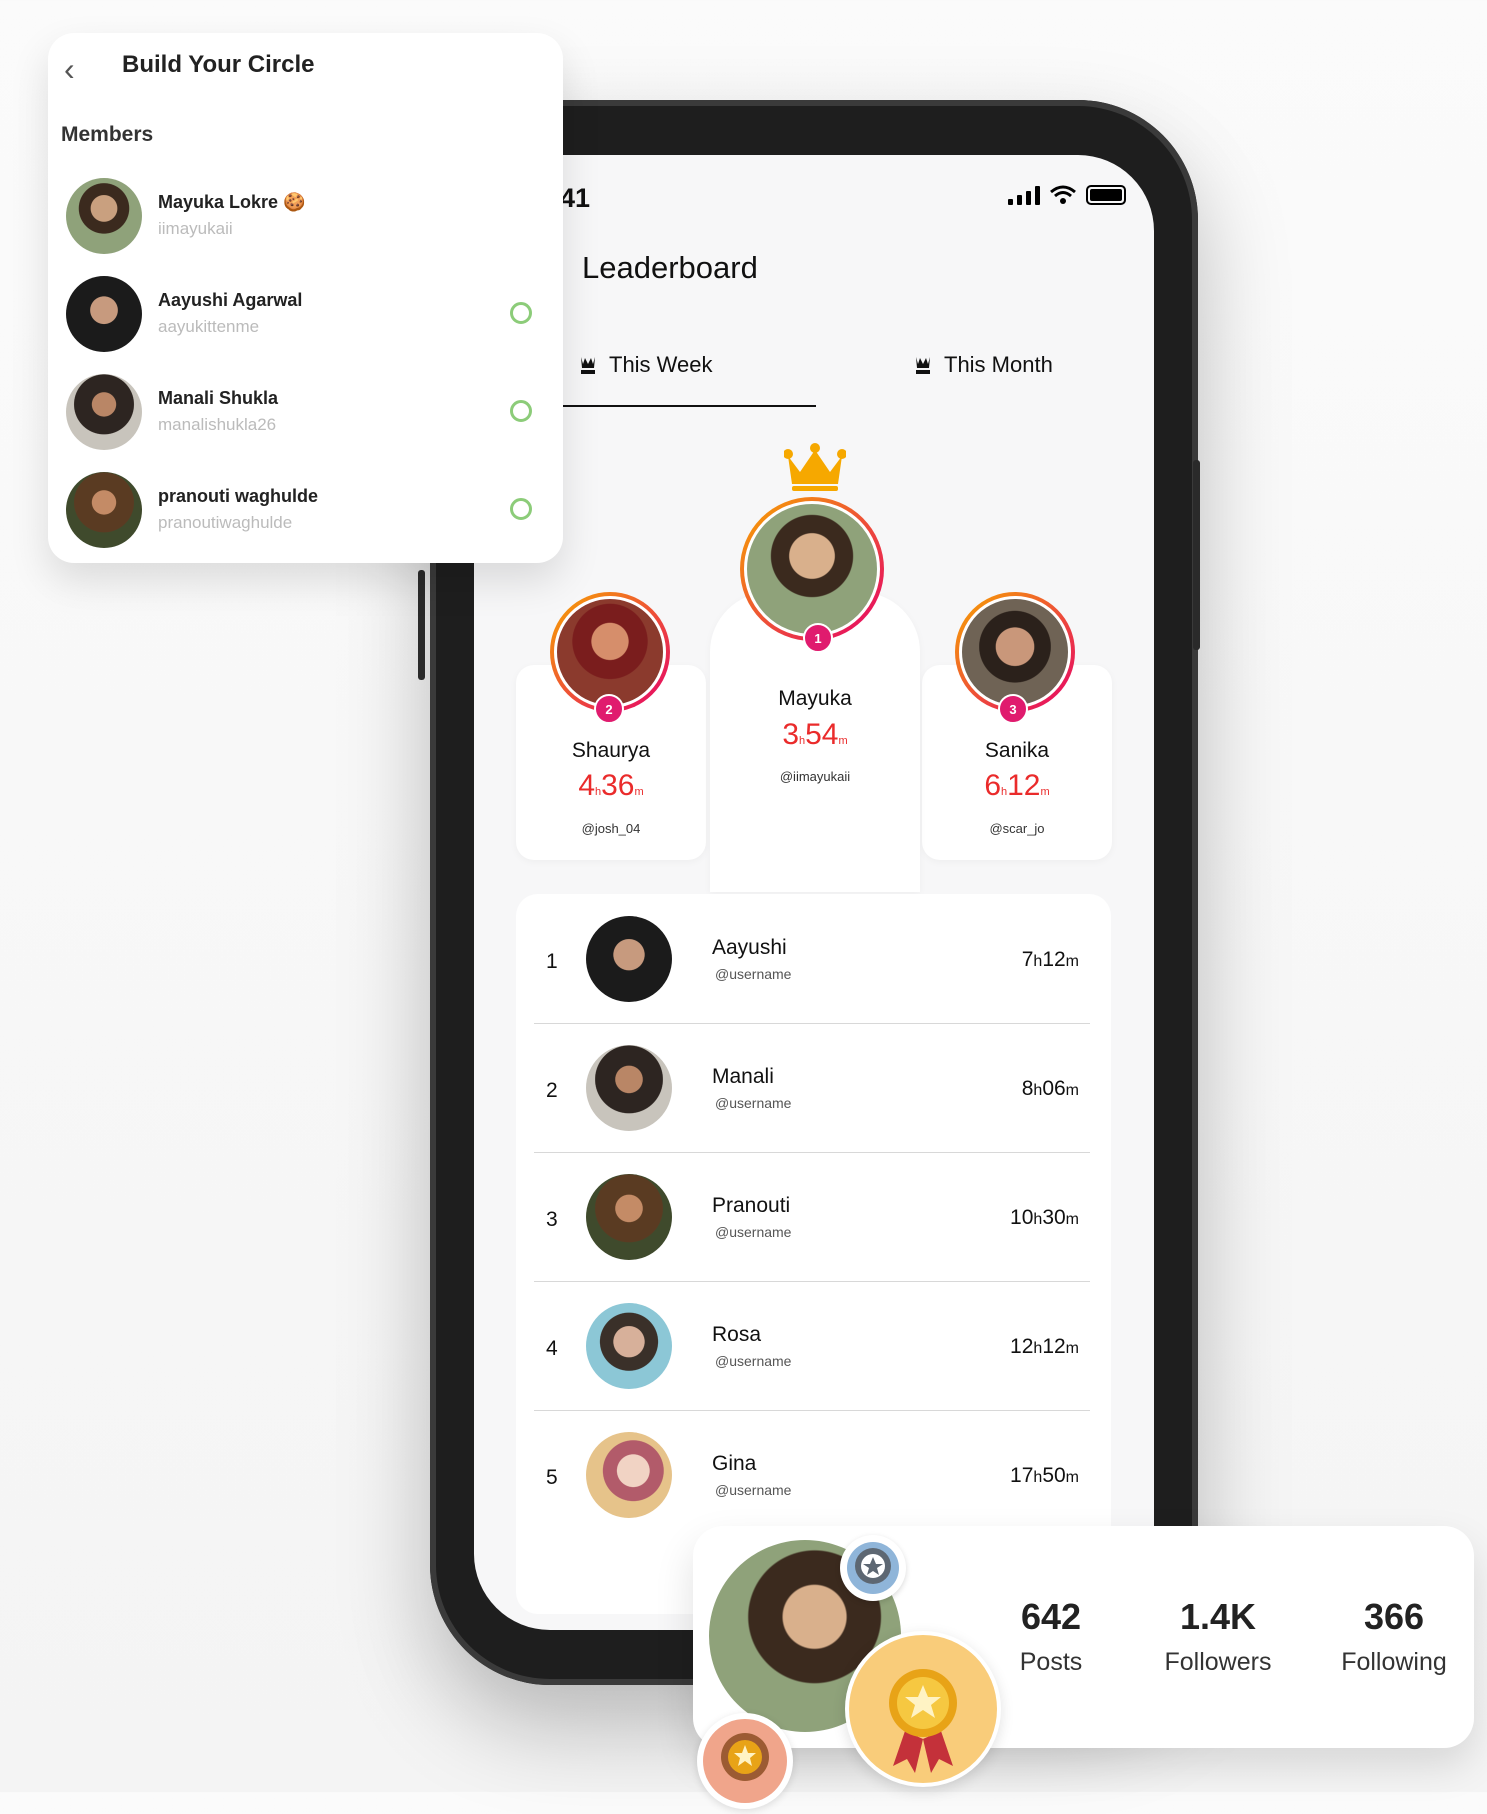 The height and width of the screenshot is (1814, 1487). I want to click on status-icons, so click(1067, 195).